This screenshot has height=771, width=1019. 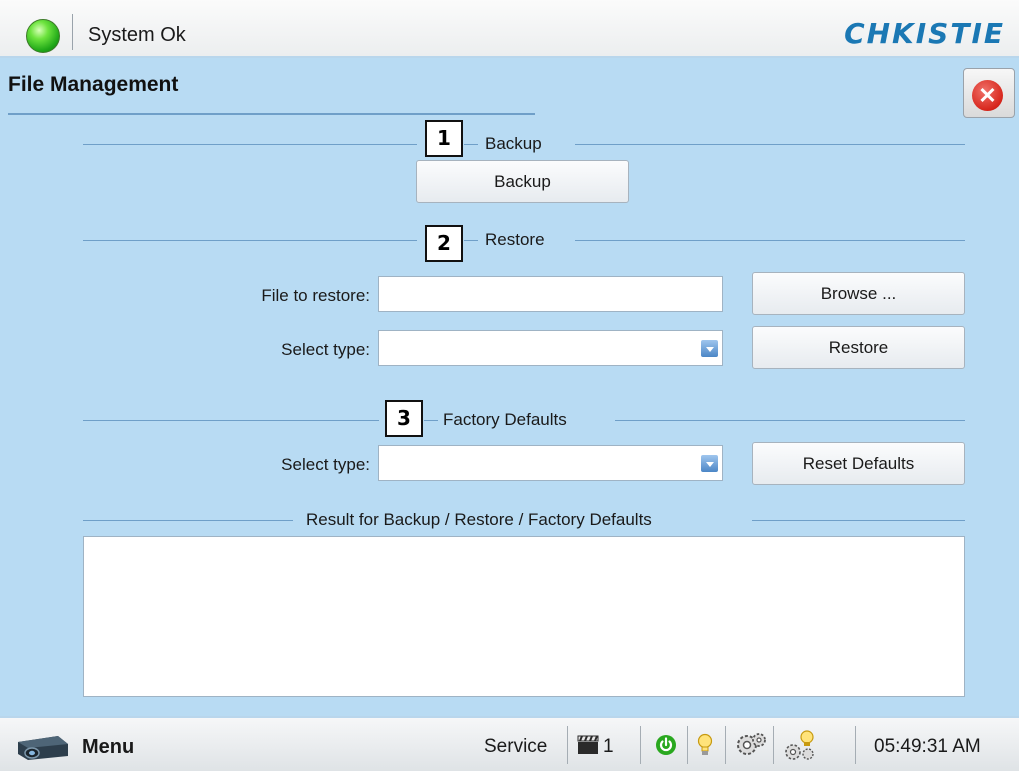 What do you see at coordinates (705, 745) in the screenshot?
I see `bulb-icon` at bounding box center [705, 745].